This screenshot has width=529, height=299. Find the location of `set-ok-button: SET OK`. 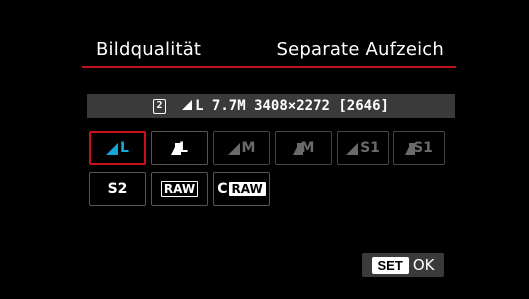

set-ok-button: SET OK is located at coordinates (403, 265).